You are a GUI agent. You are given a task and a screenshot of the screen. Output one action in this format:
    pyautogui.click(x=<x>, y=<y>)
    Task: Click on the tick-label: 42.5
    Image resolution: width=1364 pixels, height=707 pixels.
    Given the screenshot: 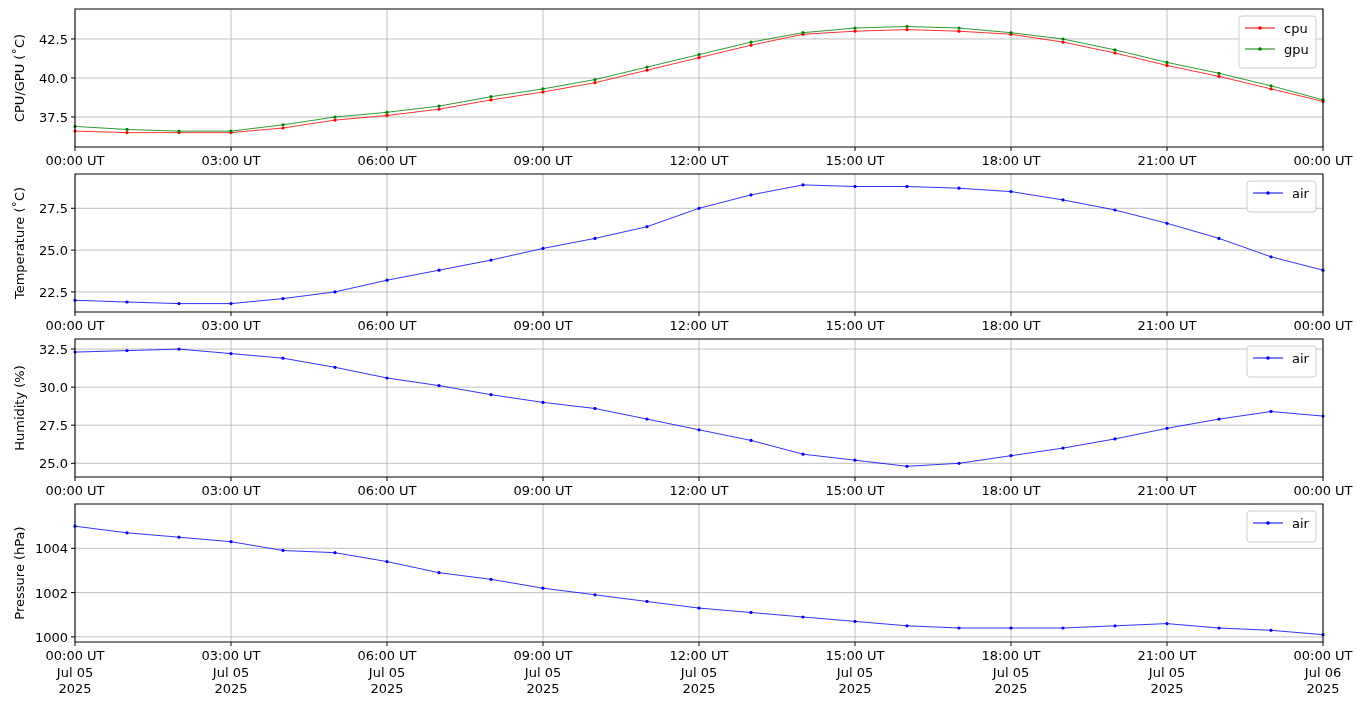 What is the action you would take?
    pyautogui.click(x=53, y=39)
    